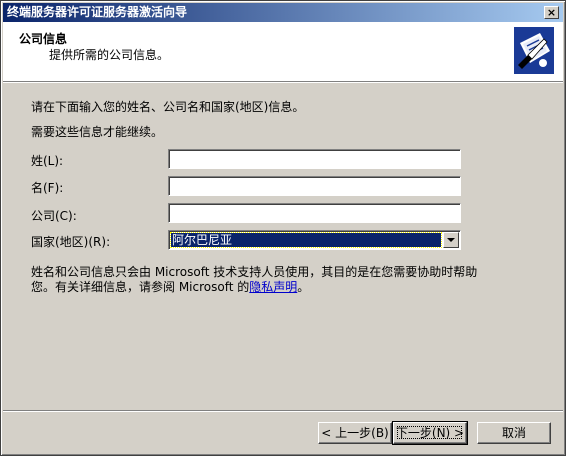 This screenshot has width=566, height=456. Describe the element at coordinates (43, 39) in the screenshot. I see `page-title: 公司信息` at that location.